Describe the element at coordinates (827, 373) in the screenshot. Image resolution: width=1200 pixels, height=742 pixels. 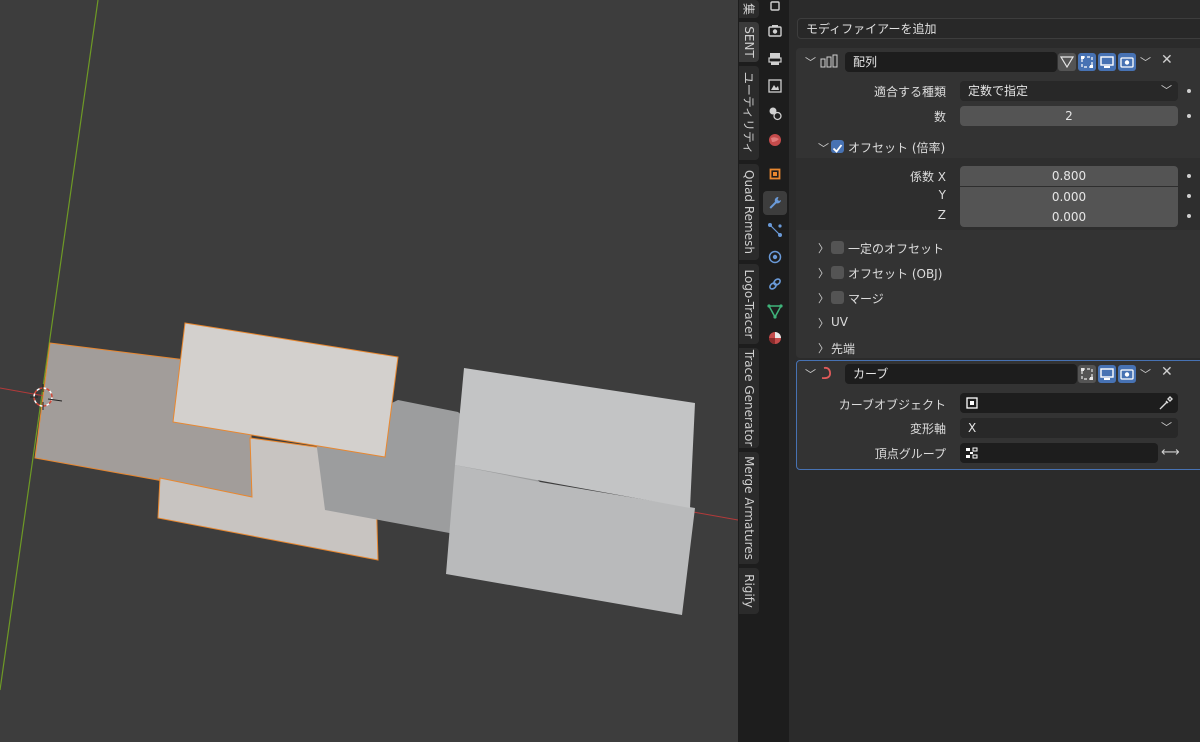
I see `curve-modifier-icon` at that location.